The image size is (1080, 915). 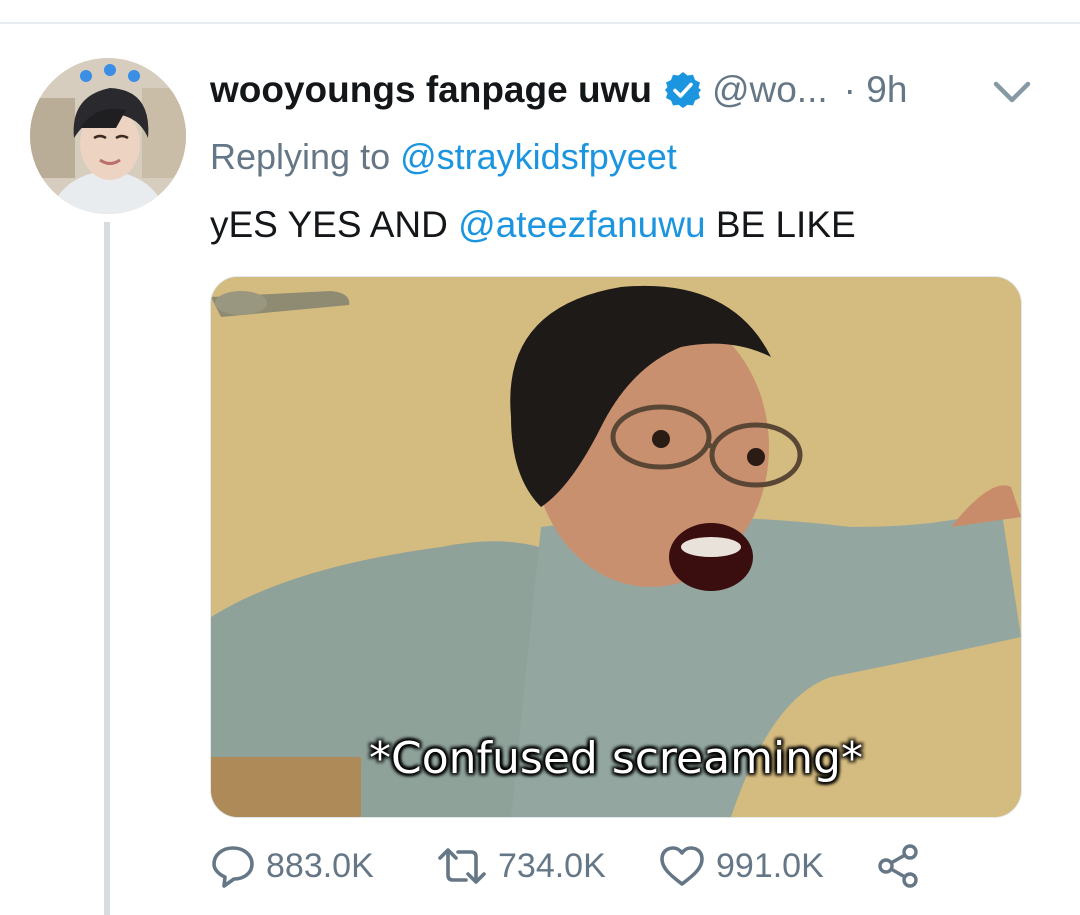 I want to click on media-caption: *Confused screaming*, so click(x=616, y=758).